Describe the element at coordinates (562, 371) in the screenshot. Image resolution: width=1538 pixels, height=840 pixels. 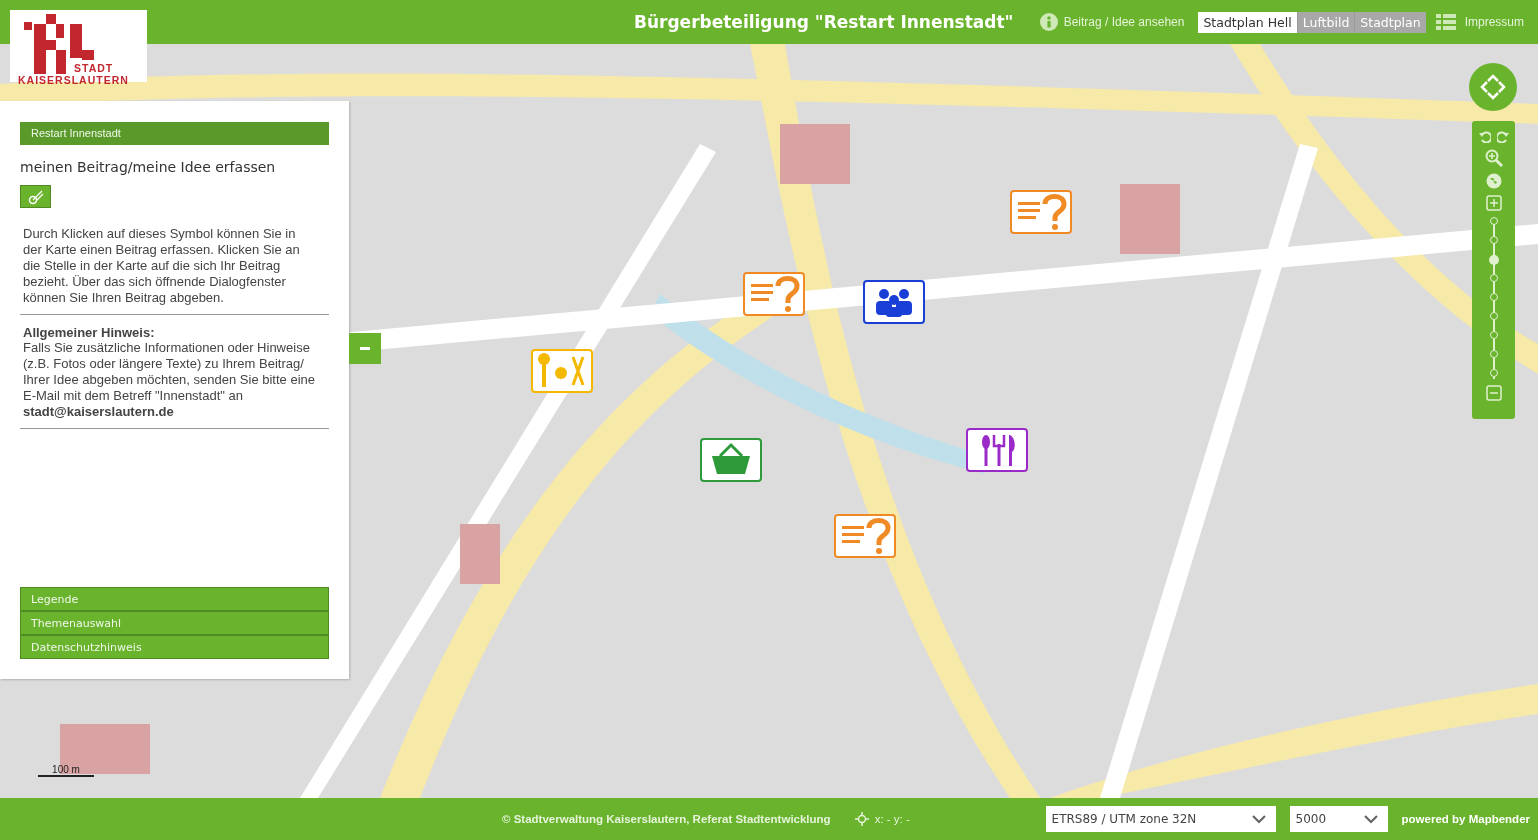
I see `tools-marker-icon` at that location.